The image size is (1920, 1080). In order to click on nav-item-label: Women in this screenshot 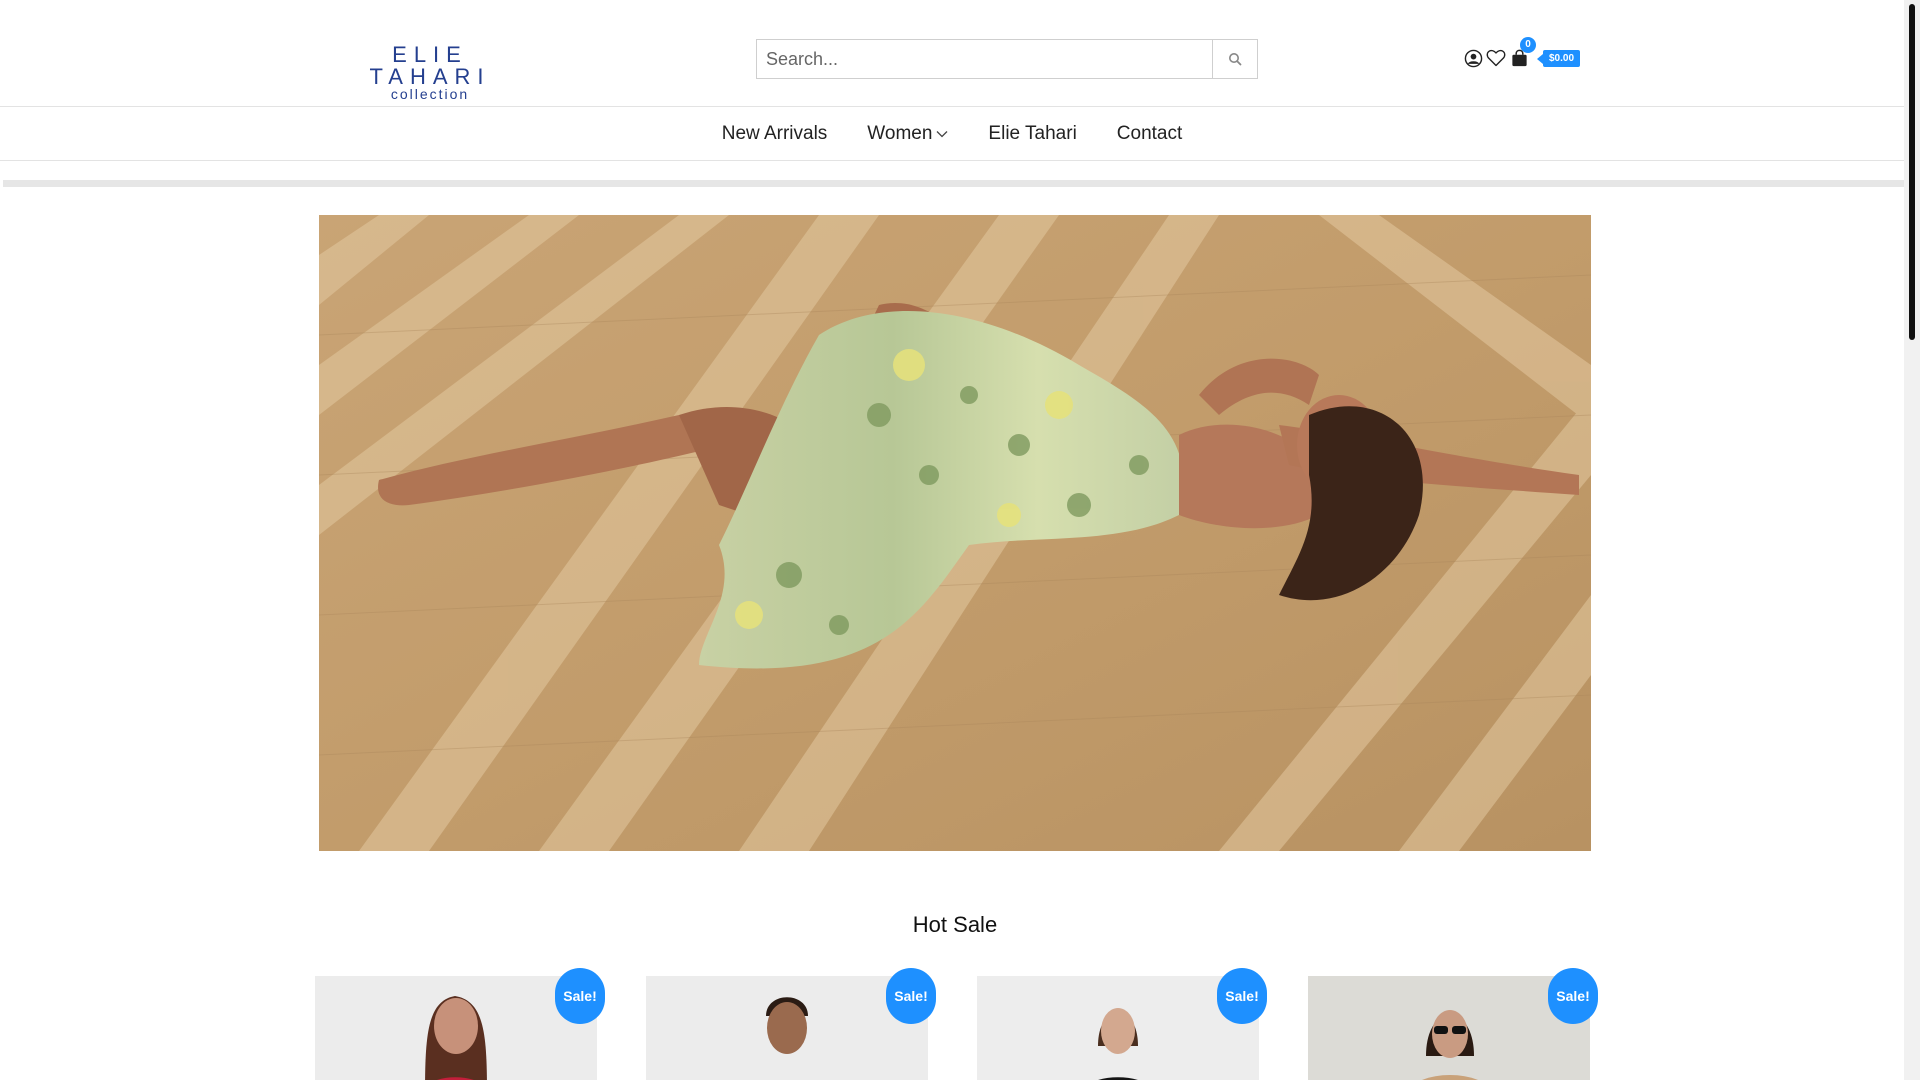, I will do `click(900, 133)`.